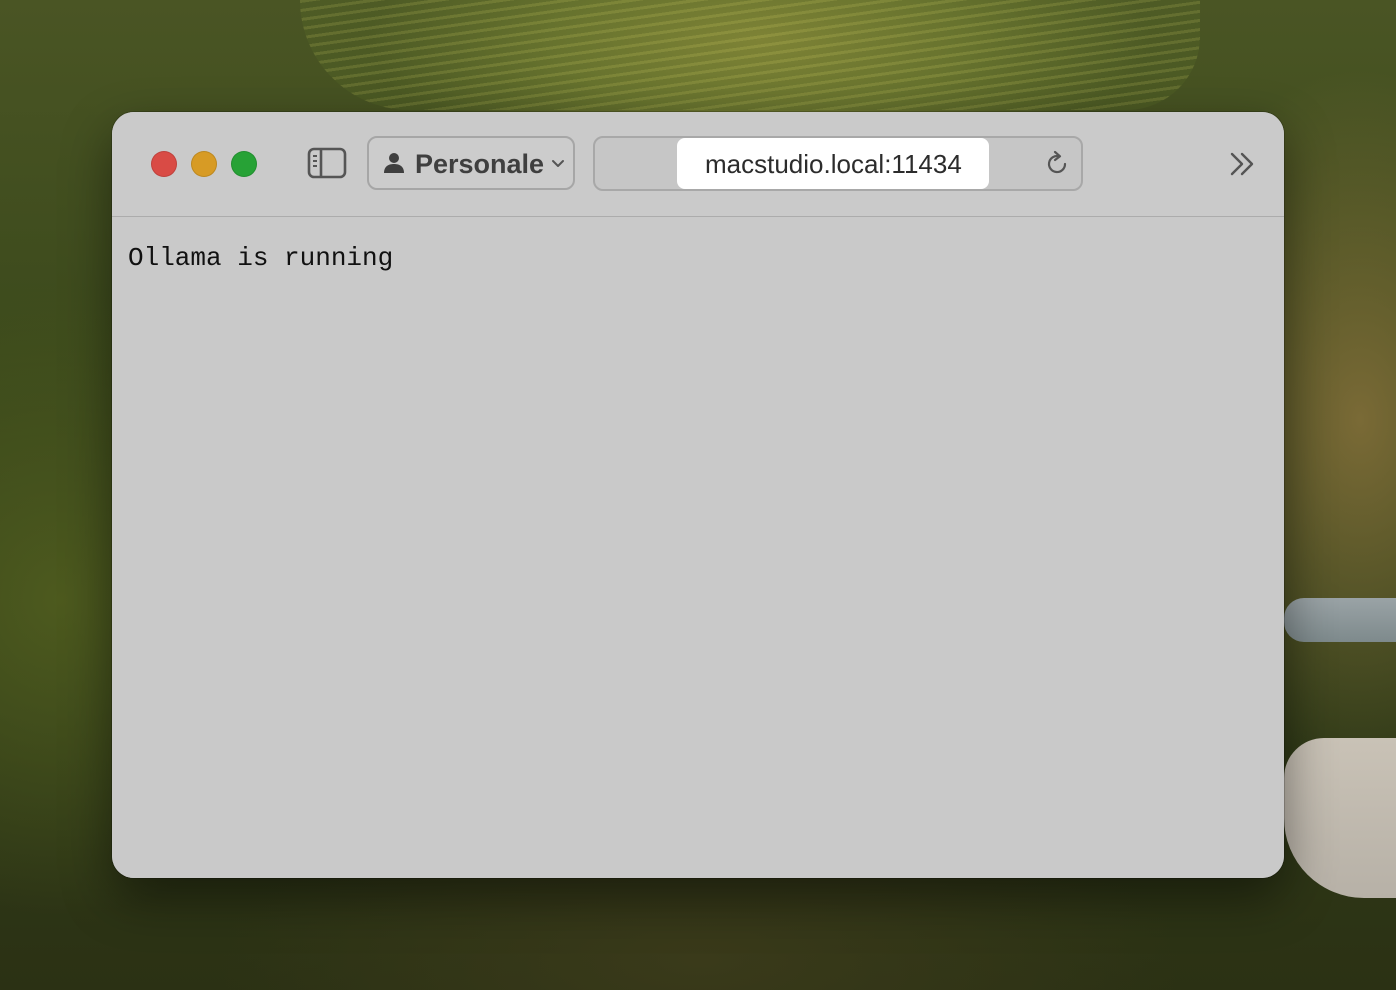 This screenshot has height=990, width=1396. I want to click on minimize-window-button, so click(204, 164).